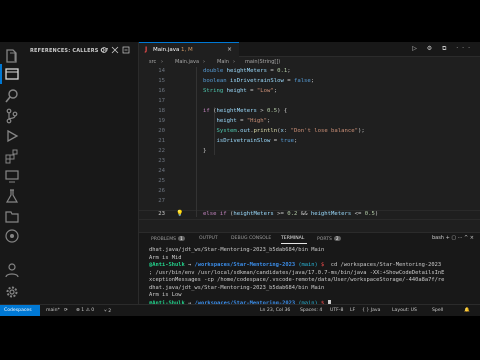 This screenshot has height=360, width=480. Describe the element at coordinates (161, 91) in the screenshot. I see `line-number: 16` at that location.